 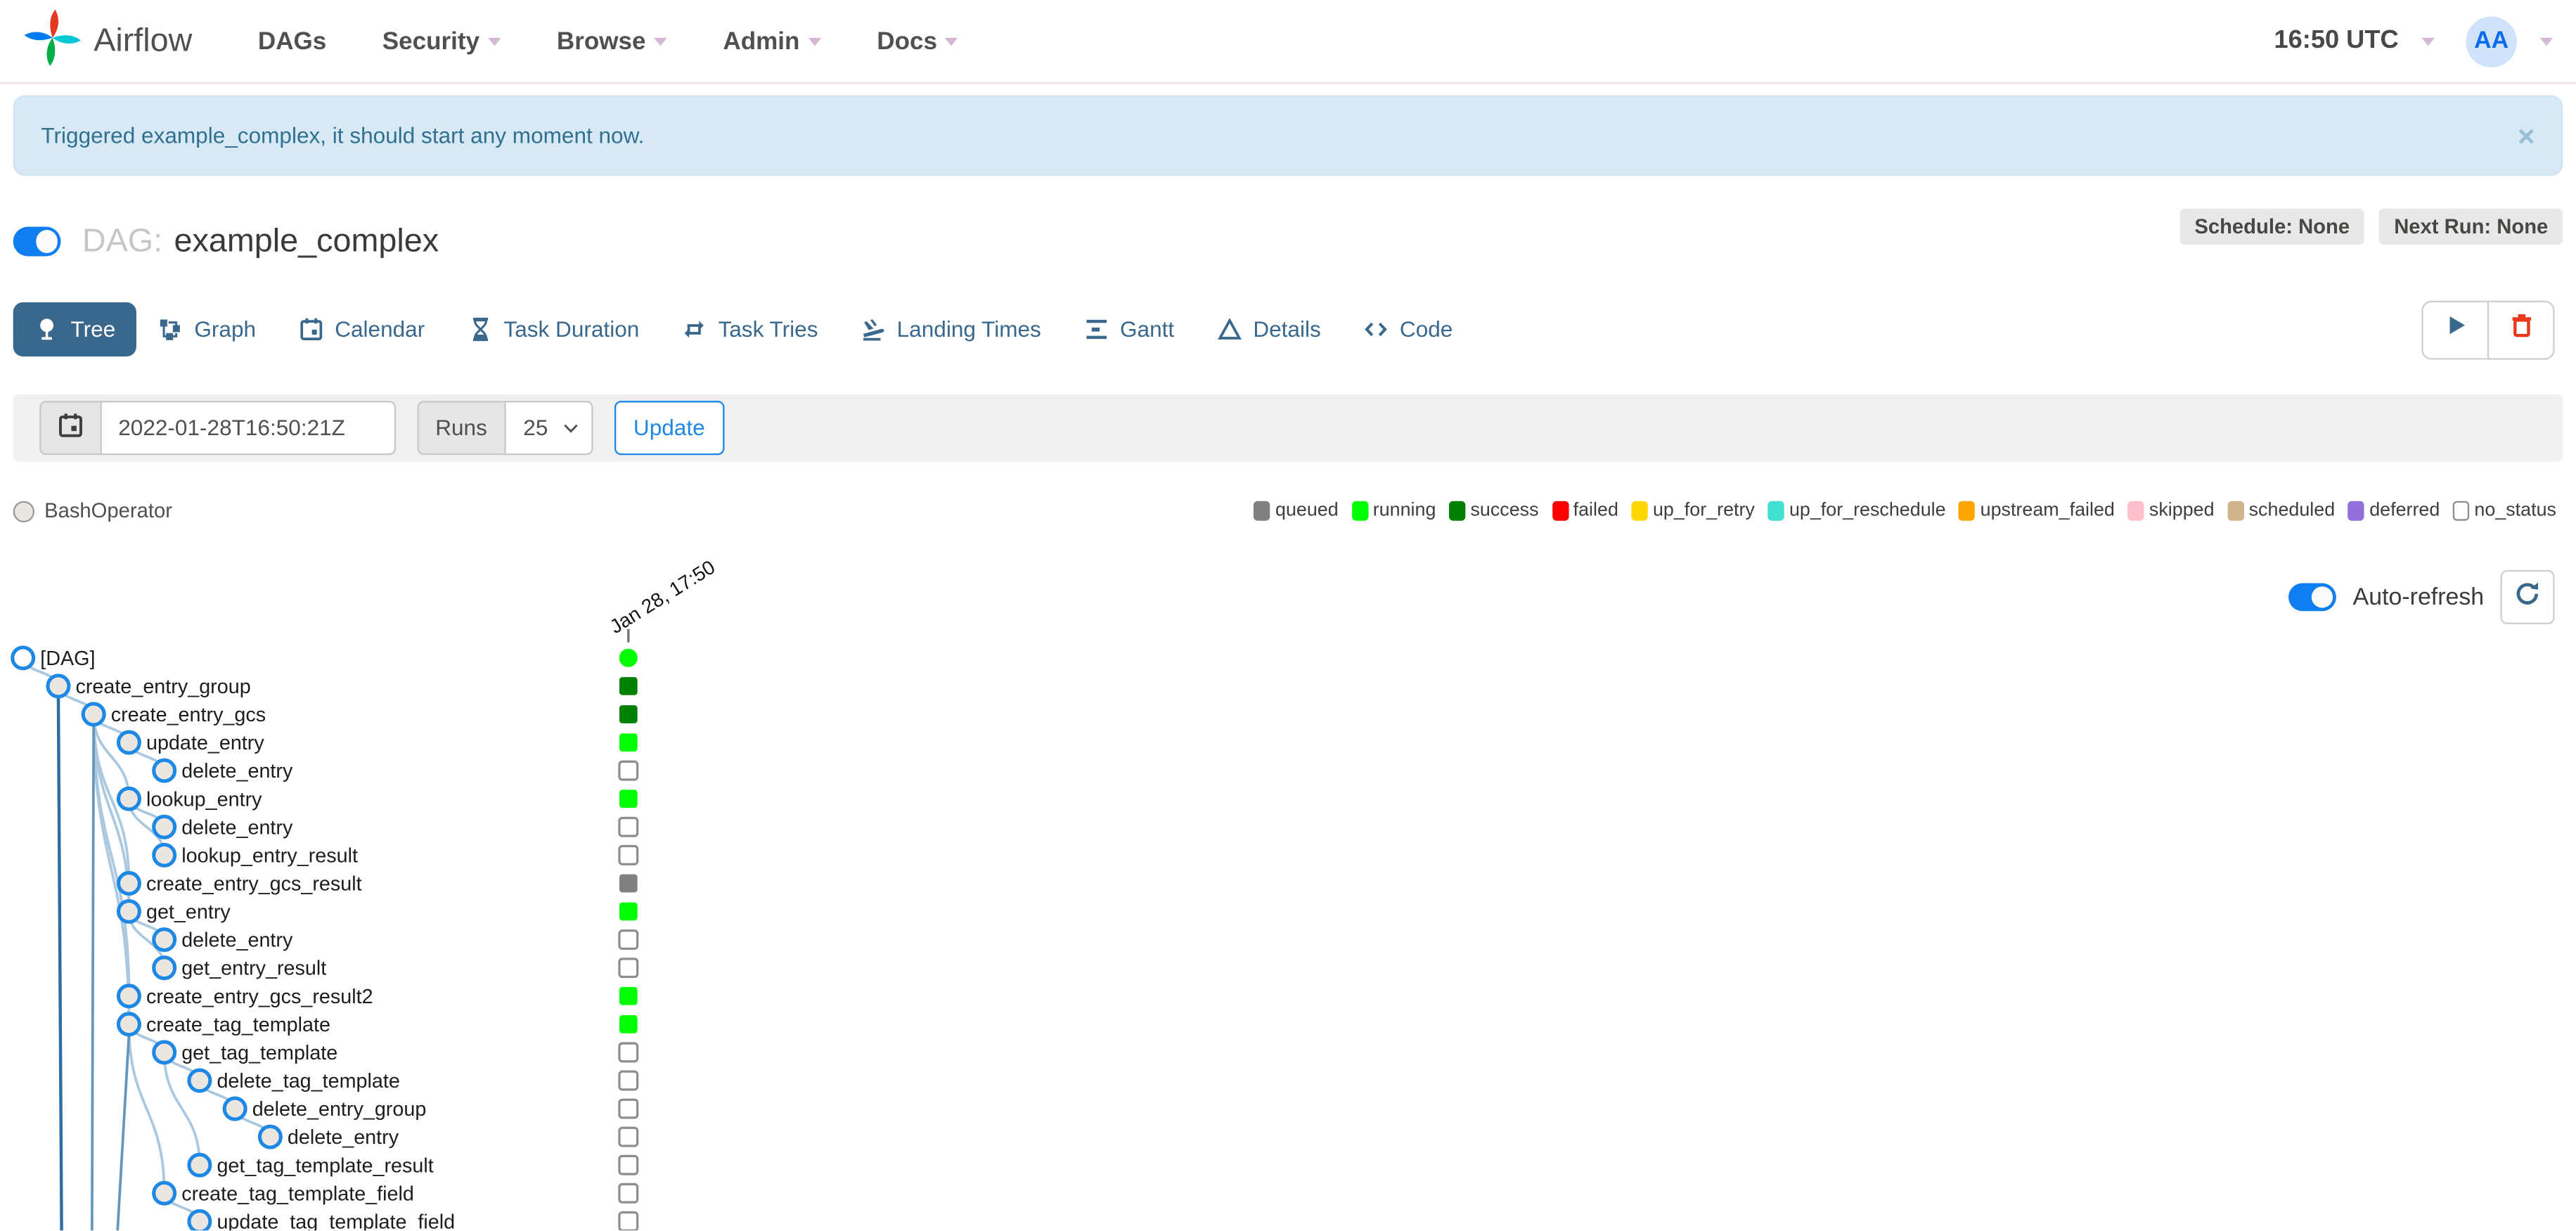 What do you see at coordinates (1128, 329) in the screenshot?
I see `tab-gantt: Gantt` at bounding box center [1128, 329].